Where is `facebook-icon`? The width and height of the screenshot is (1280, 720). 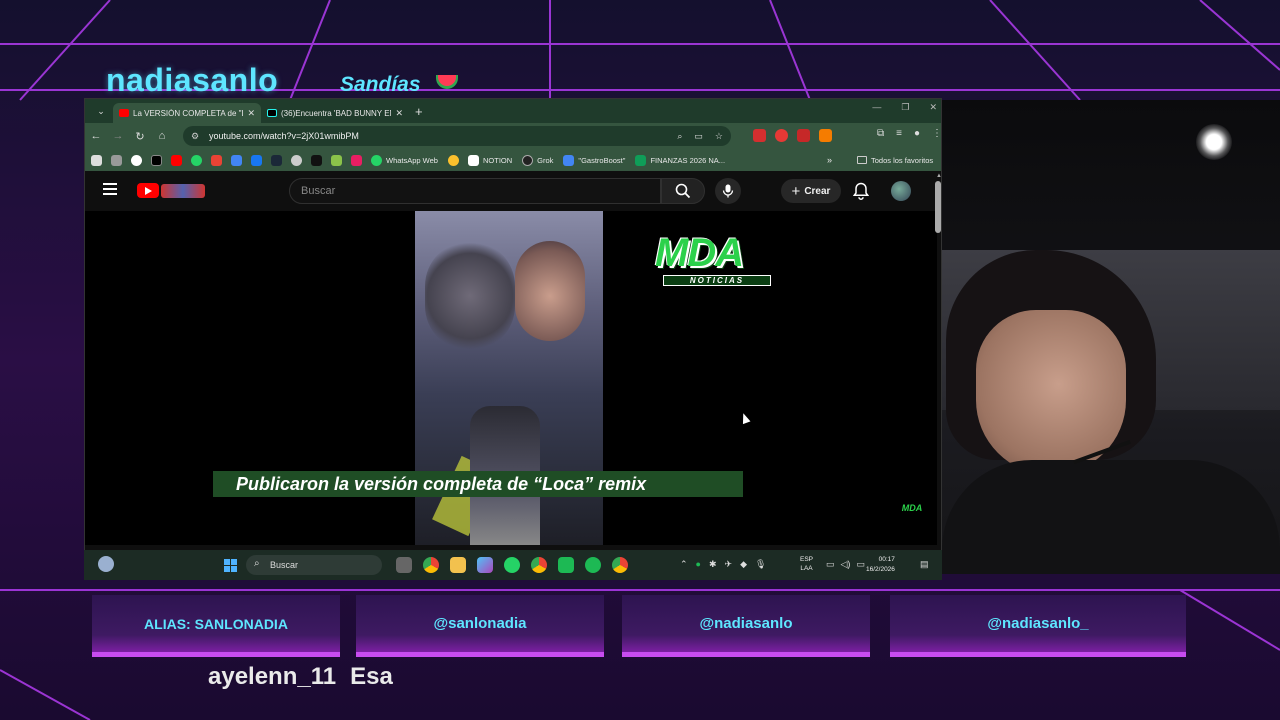
facebook-icon is located at coordinates (256, 160).